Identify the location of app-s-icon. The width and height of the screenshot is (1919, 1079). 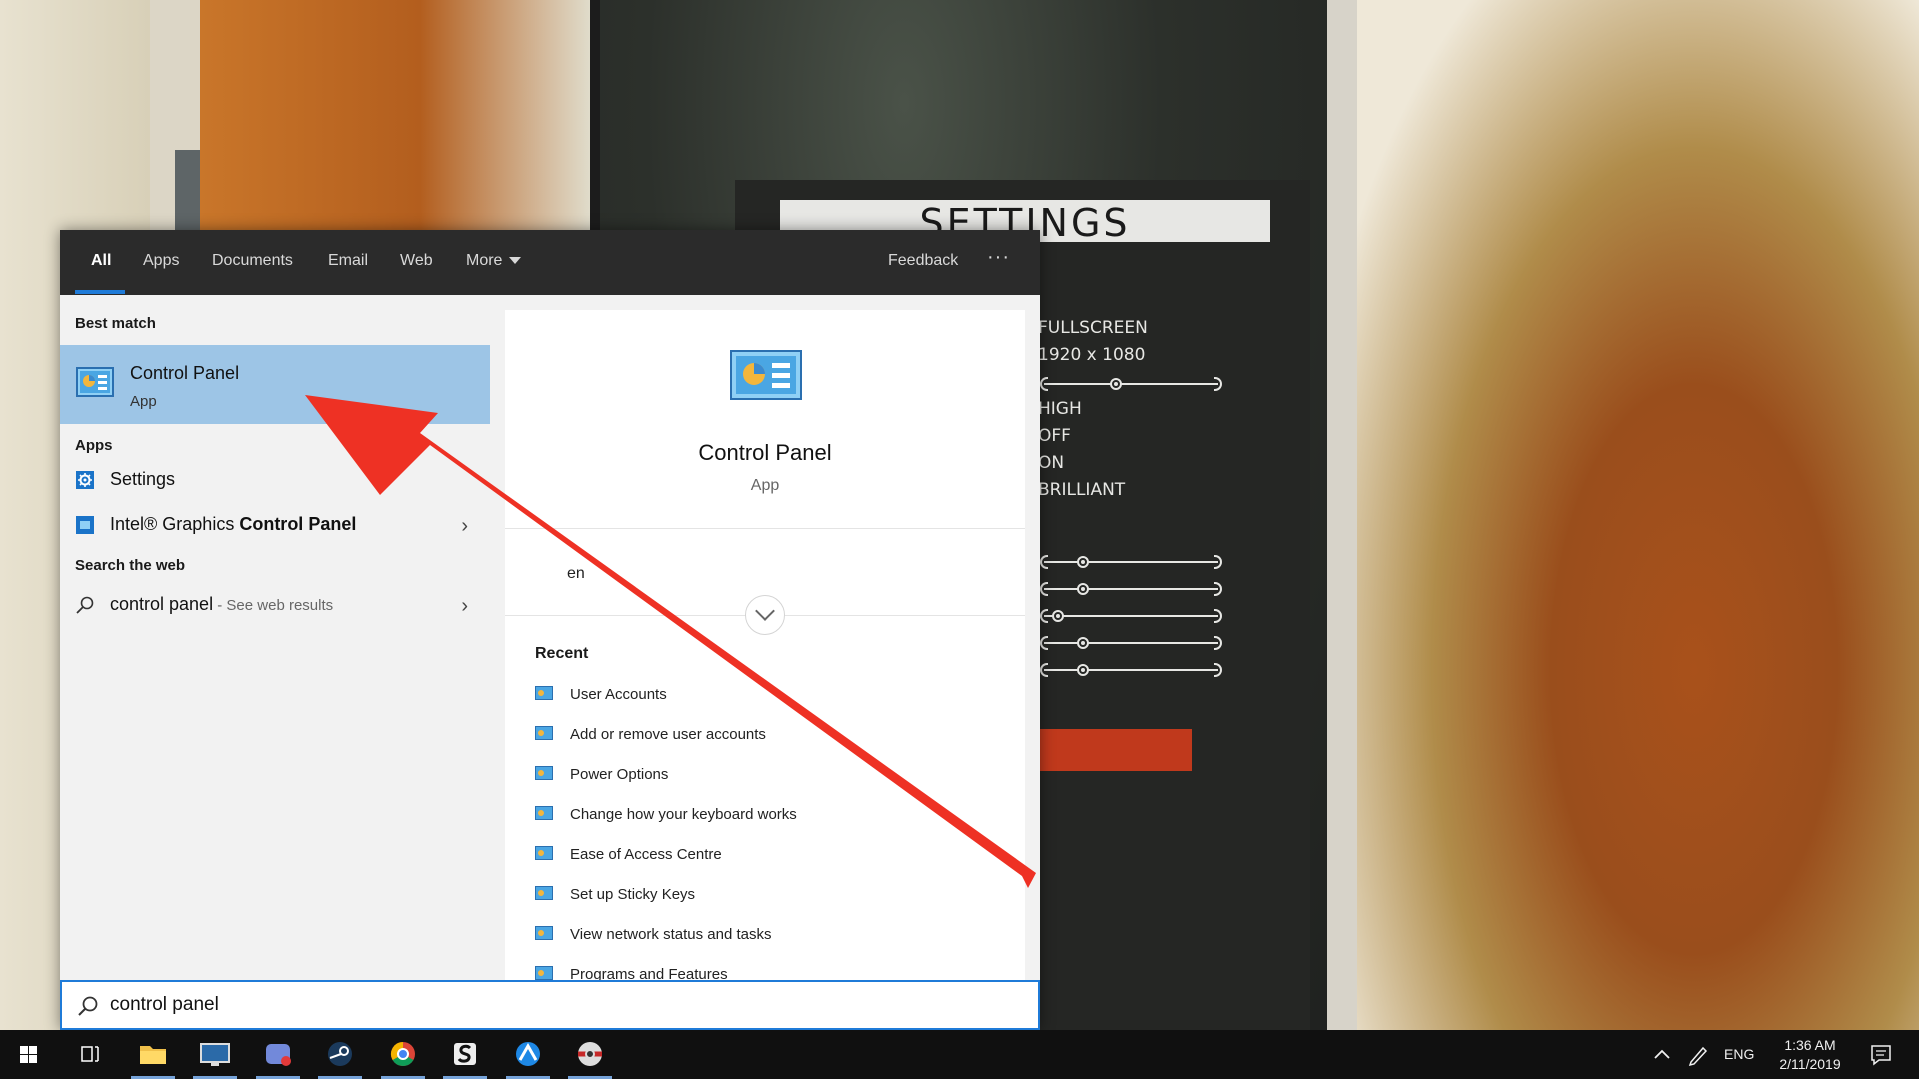
(465, 1054).